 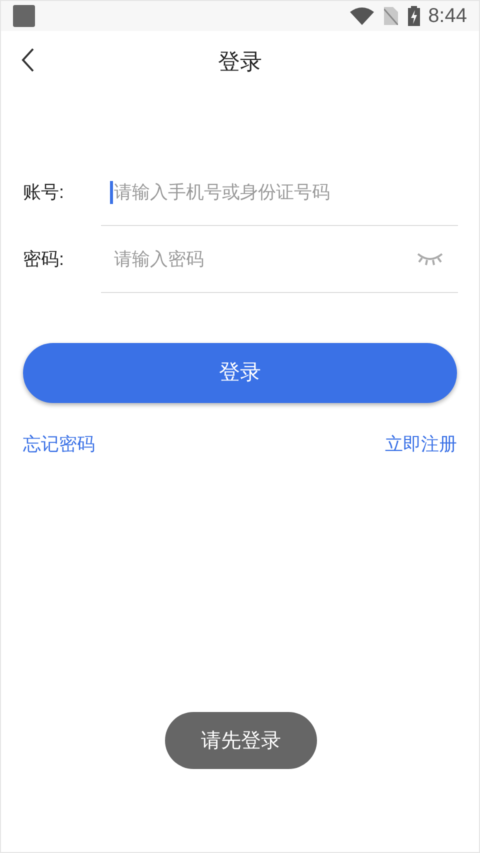 I want to click on battery-icon, so click(x=414, y=16).